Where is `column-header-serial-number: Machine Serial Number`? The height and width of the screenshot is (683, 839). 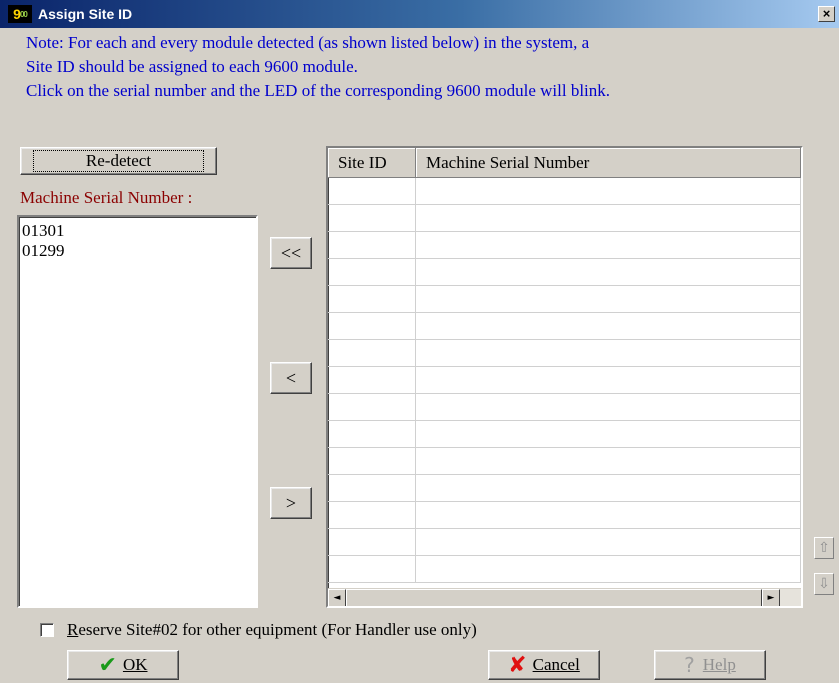
column-header-serial-number: Machine Serial Number is located at coordinates (608, 163).